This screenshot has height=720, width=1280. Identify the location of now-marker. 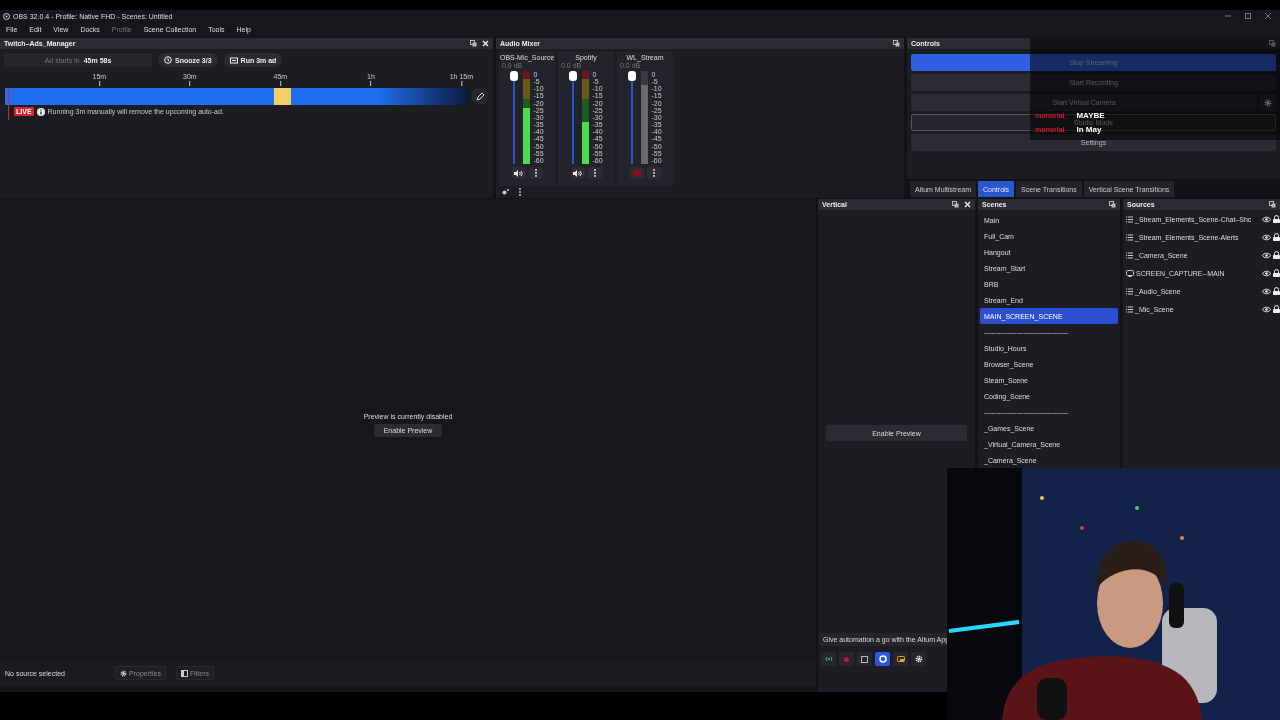
(8, 104).